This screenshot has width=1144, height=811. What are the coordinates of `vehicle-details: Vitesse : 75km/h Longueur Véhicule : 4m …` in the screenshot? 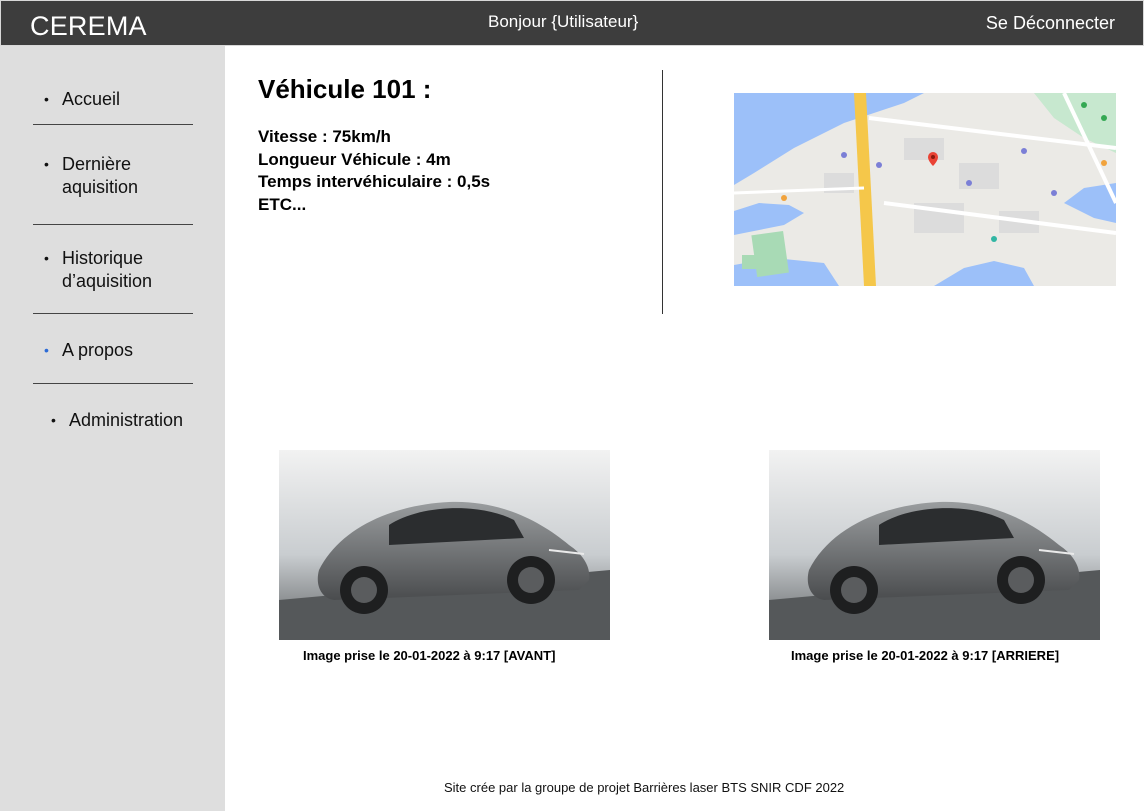 It's located at (374, 171).